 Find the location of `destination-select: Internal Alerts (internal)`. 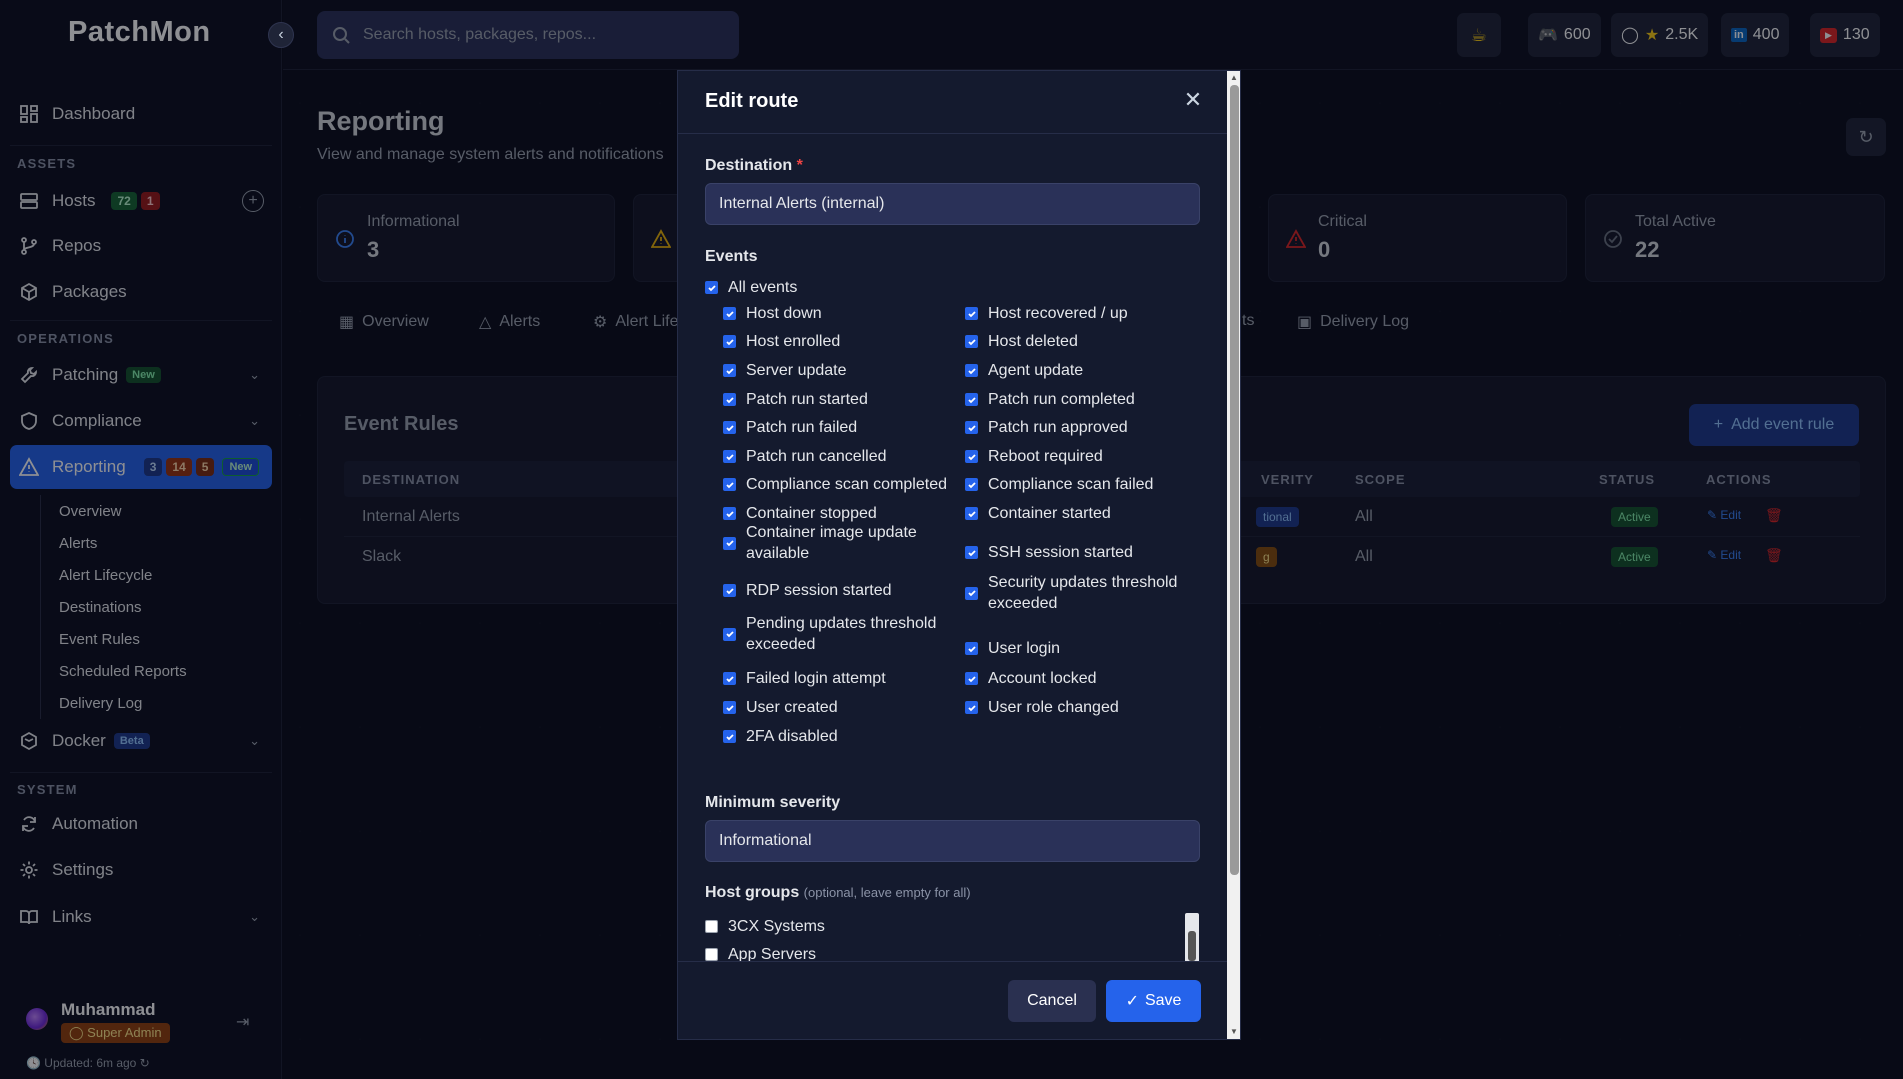

destination-select: Internal Alerts (internal) is located at coordinates (952, 204).